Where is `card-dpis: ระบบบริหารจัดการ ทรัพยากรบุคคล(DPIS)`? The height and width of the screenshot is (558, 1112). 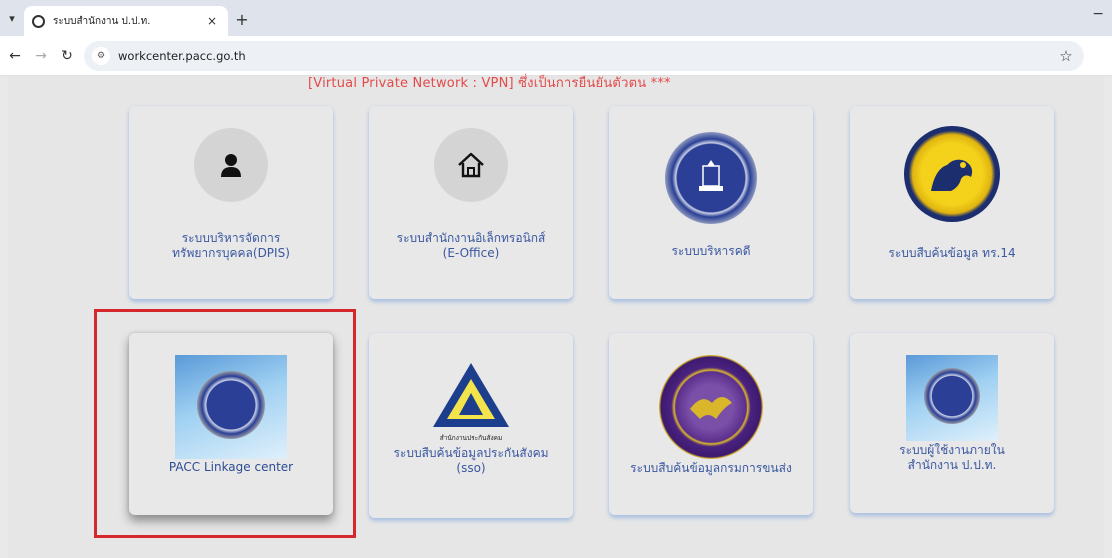
card-dpis: ระบบบริหารจัดการ ทรัพยากรบุคคล(DPIS) is located at coordinates (231, 202).